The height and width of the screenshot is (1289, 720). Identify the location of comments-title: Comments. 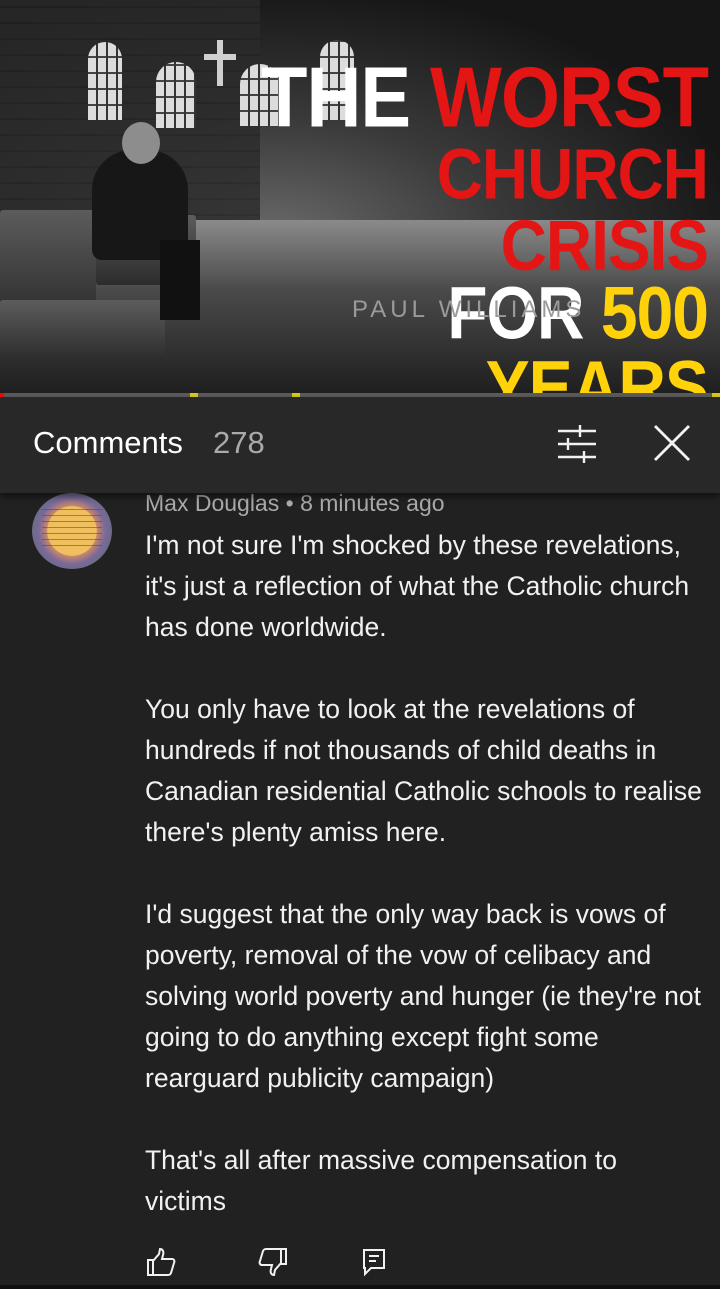
(108, 442).